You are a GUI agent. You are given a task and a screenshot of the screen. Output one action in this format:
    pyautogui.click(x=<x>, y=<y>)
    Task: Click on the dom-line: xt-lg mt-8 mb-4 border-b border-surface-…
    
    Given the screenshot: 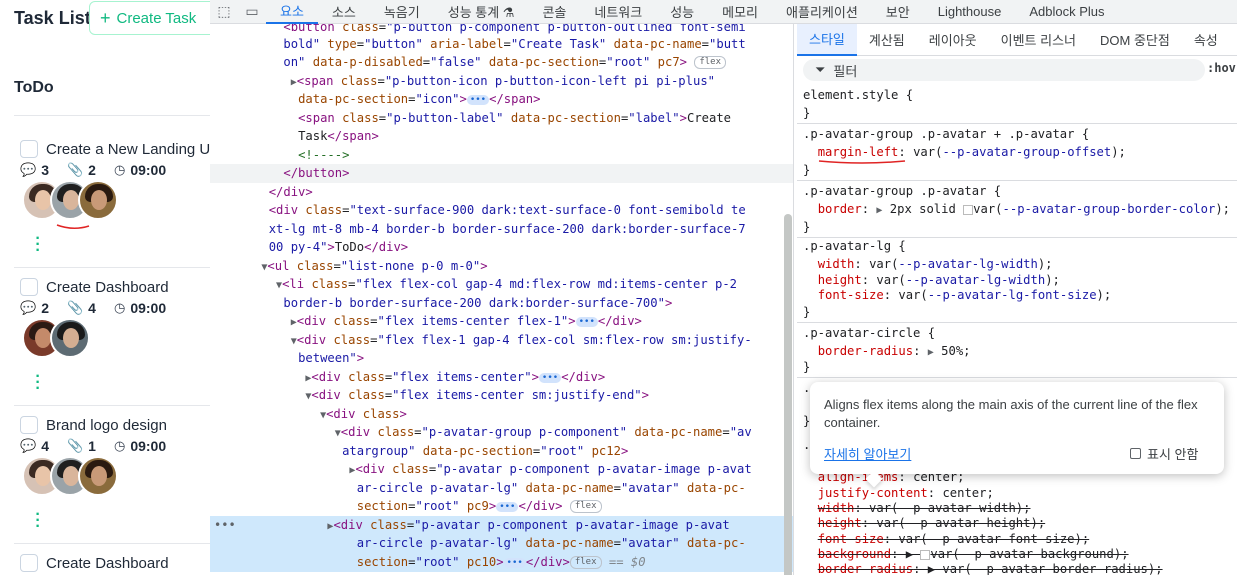 What is the action you would take?
    pyautogui.click(x=501, y=229)
    